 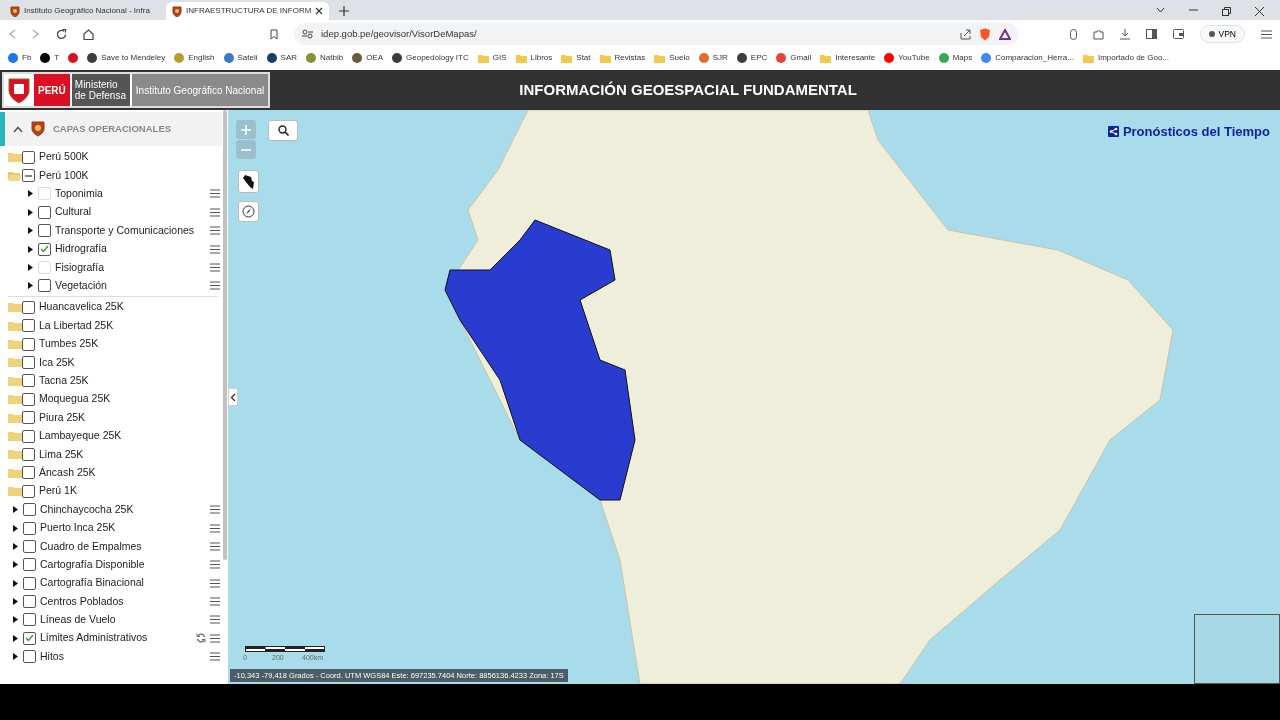 I want to click on site-settings-icon, so click(x=307, y=34).